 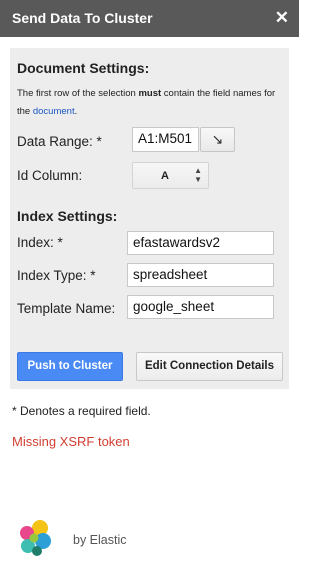 I want to click on desc-end: ., so click(x=76, y=111).